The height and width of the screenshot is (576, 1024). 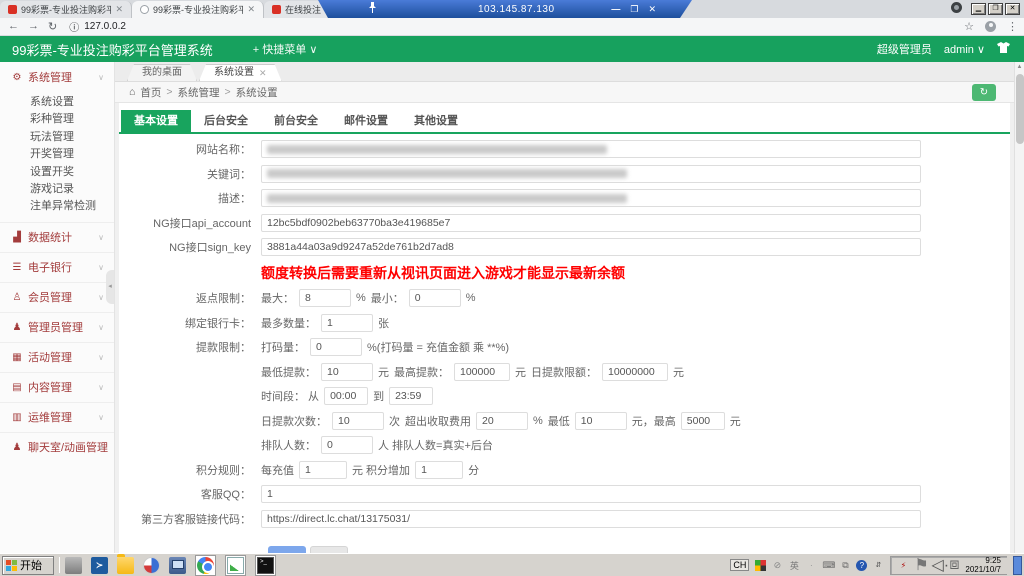 What do you see at coordinates (591, 198) in the screenshot?
I see `description-input` at bounding box center [591, 198].